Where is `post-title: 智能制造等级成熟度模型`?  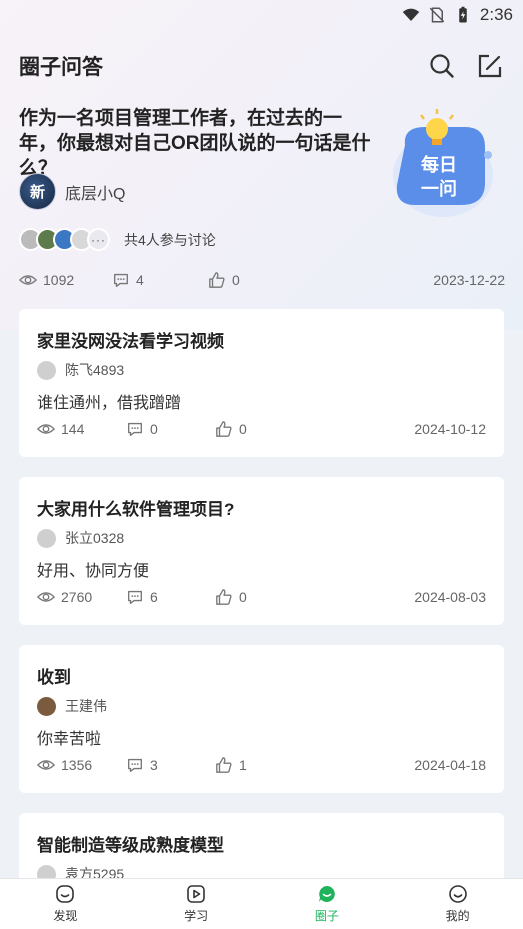 post-title: 智能制造等级成熟度模型 is located at coordinates (130, 845).